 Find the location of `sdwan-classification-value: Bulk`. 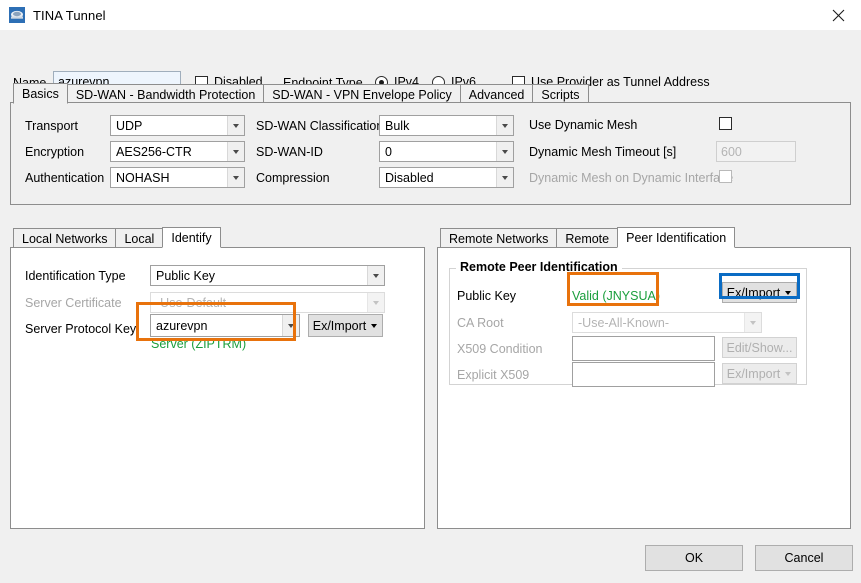

sdwan-classification-value: Bulk is located at coordinates (397, 125).